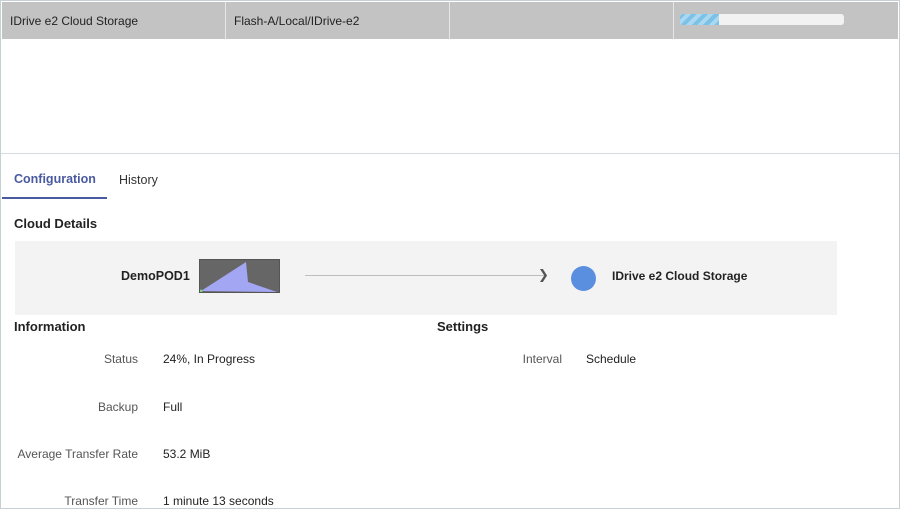 This screenshot has height=509, width=900. What do you see at coordinates (56, 223) in the screenshot?
I see `cloud-details-title: Cloud Details` at bounding box center [56, 223].